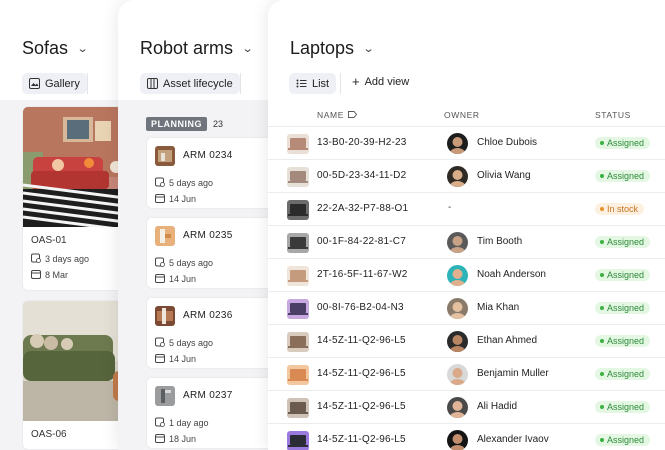 The image size is (665, 450). Describe the element at coordinates (190, 83) in the screenshot. I see `asset-lifecycle-view-tab: Asset lifecycle` at that location.